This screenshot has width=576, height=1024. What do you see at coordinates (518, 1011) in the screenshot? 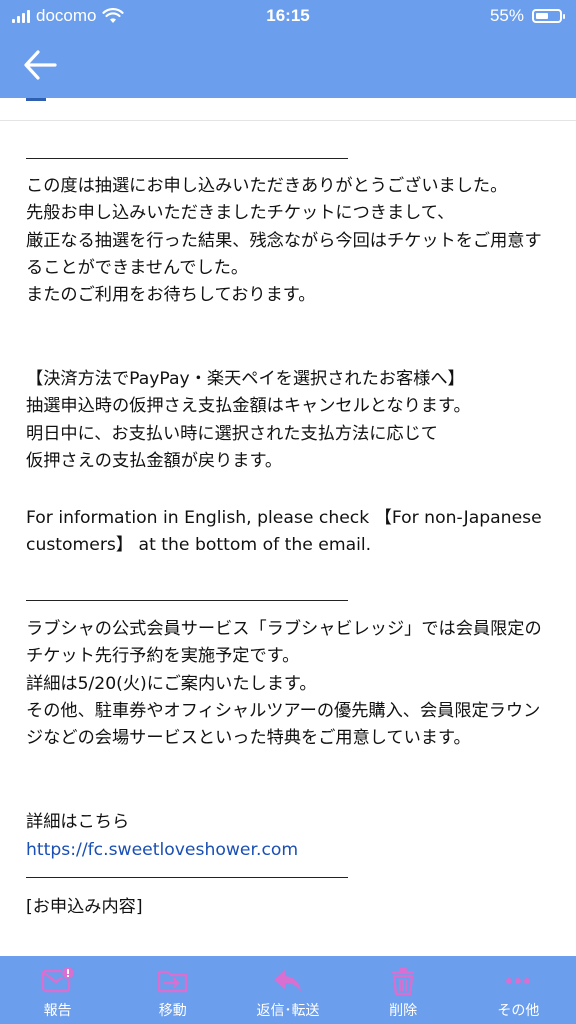
I see `more-label: その他` at bounding box center [518, 1011].